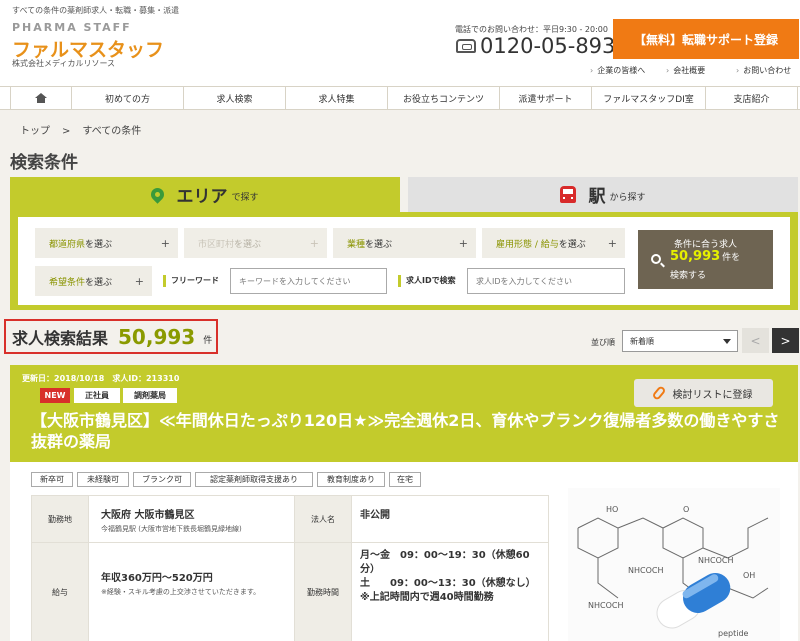 This screenshot has height=641, width=800. What do you see at coordinates (405, 479) in the screenshot?
I see `feature-tag: 在宅` at bounding box center [405, 479].